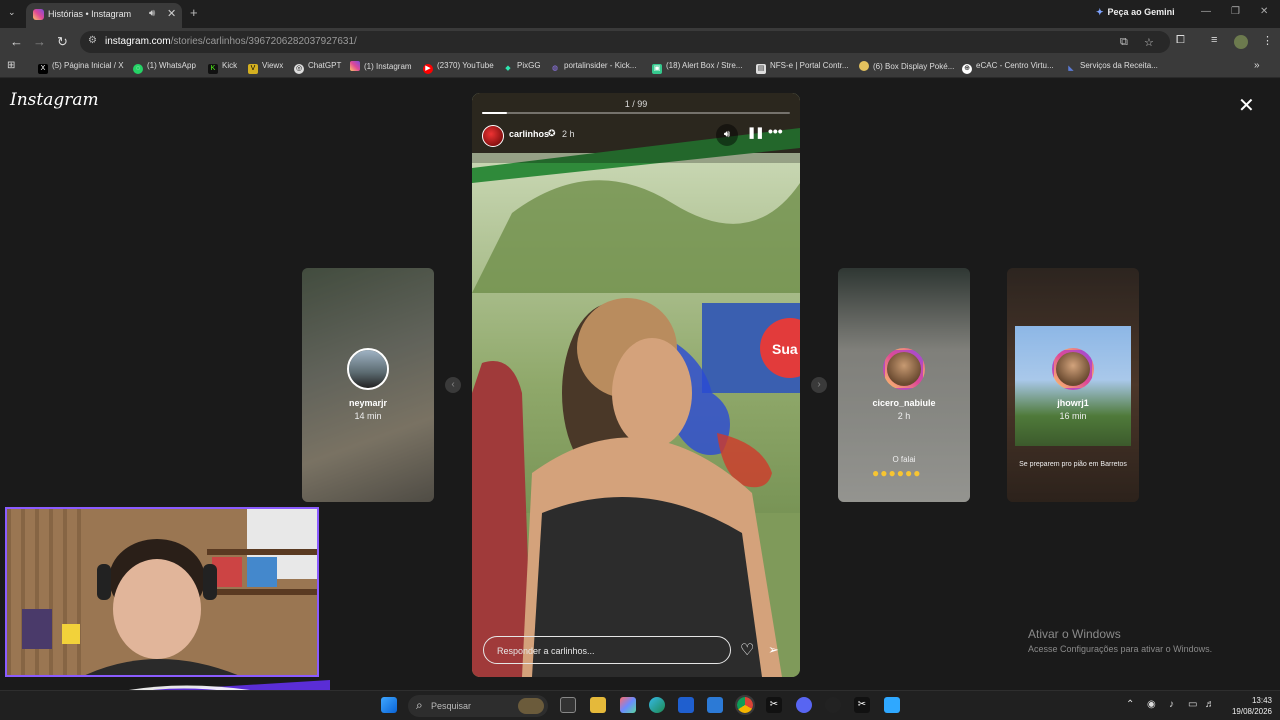 This screenshot has width=1280, height=720. Describe the element at coordinates (317, 67) in the screenshot. I see `bookmark-chatgpt: ◎ ChatGPT` at that location.